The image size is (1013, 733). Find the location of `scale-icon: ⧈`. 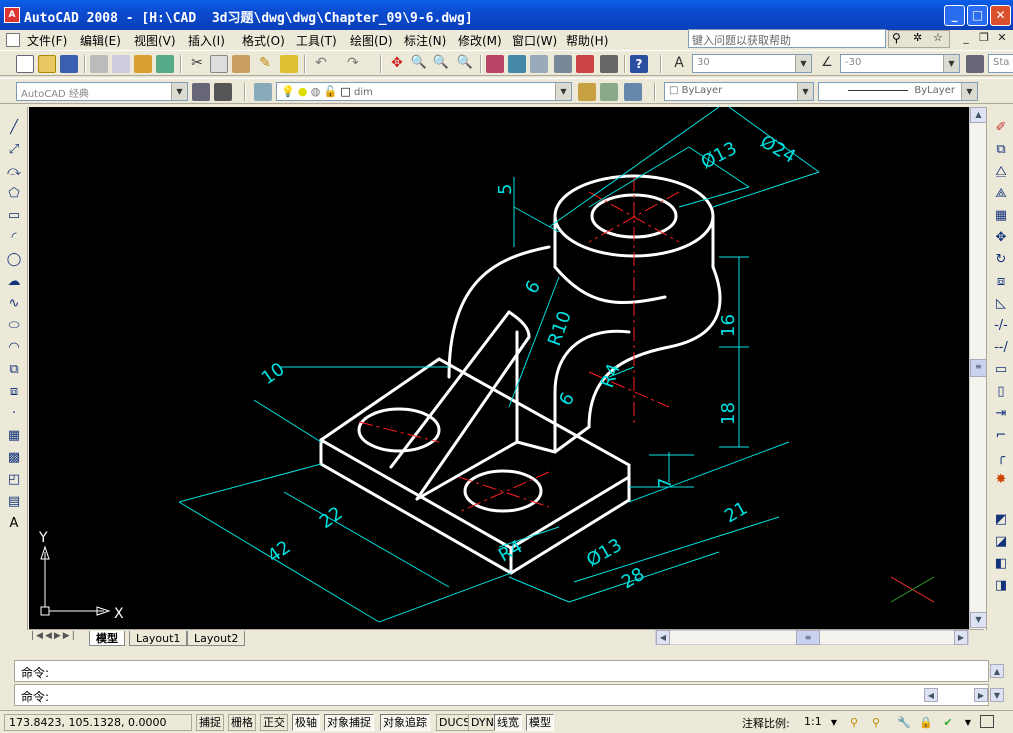

scale-icon: ⧈ is located at coordinates (1001, 282).